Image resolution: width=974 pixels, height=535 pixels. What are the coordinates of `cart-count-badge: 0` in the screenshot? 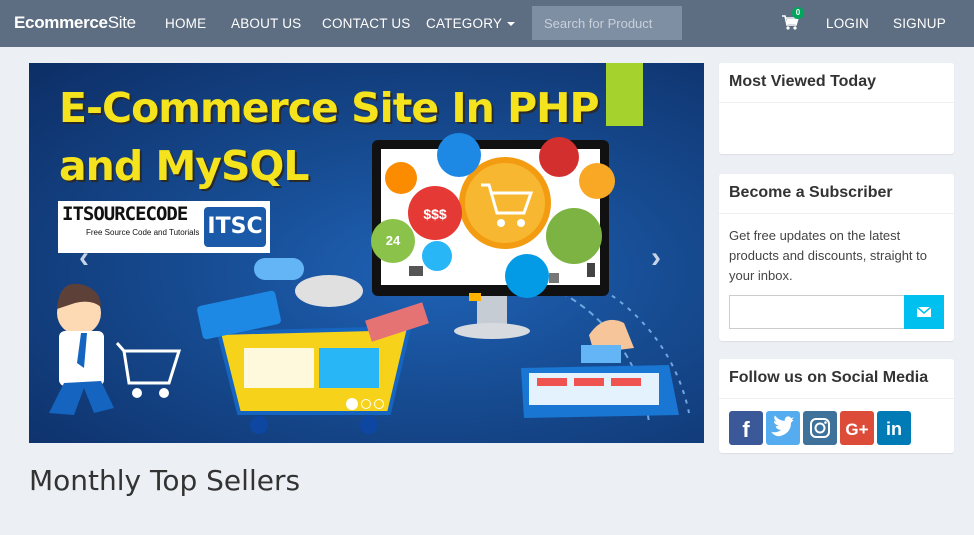 It's located at (798, 13).